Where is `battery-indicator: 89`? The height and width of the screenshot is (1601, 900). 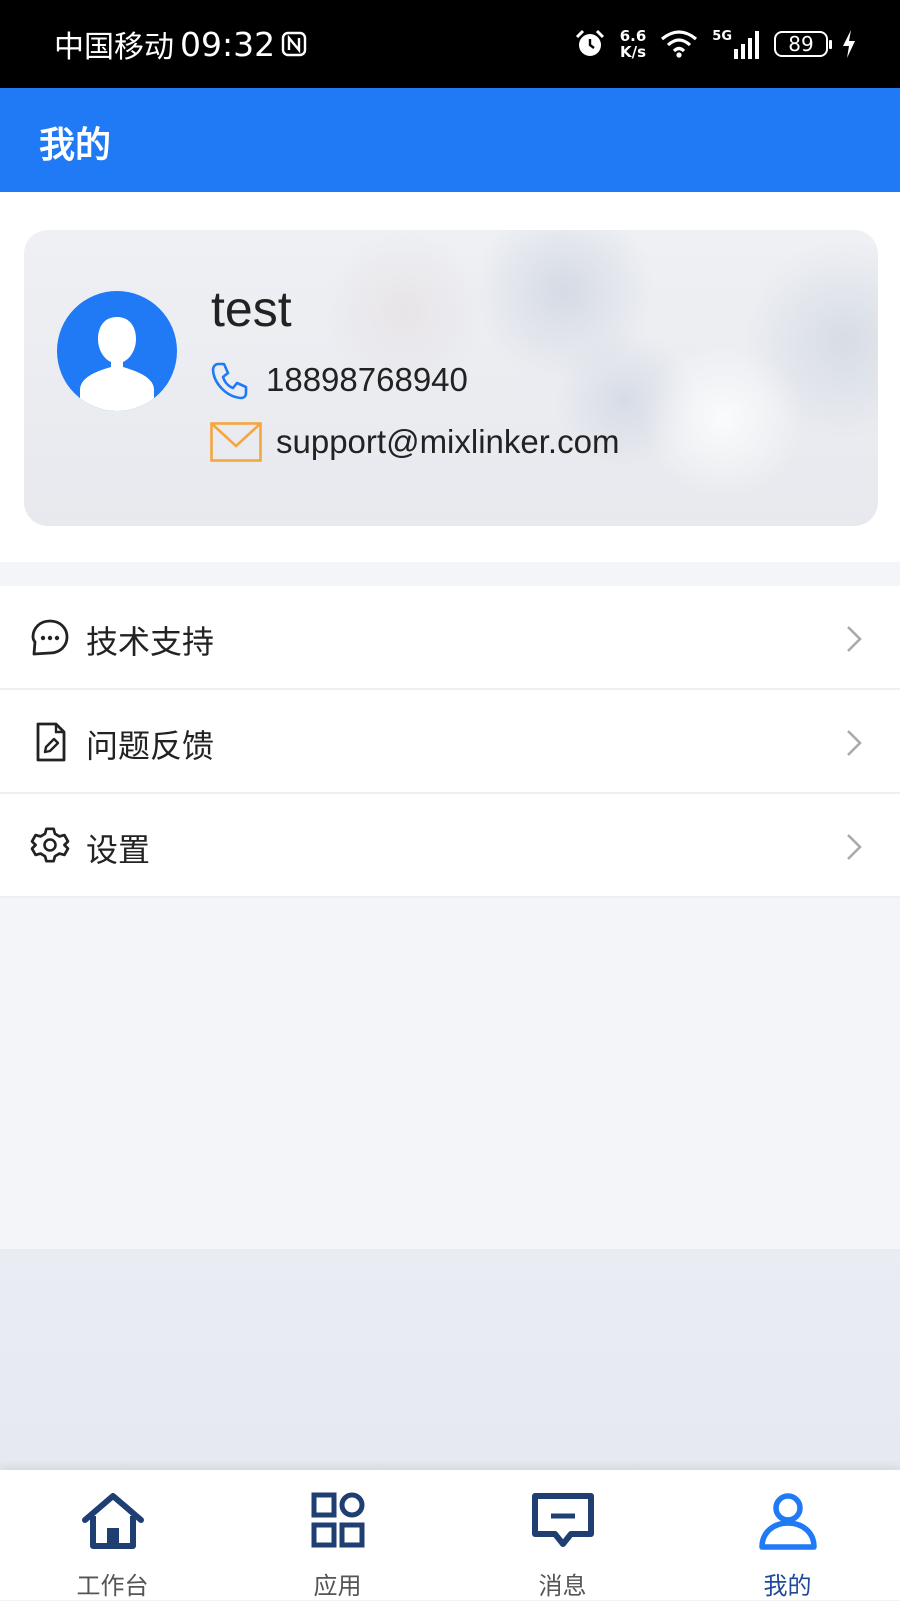
battery-indicator: 89 is located at coordinates (803, 44).